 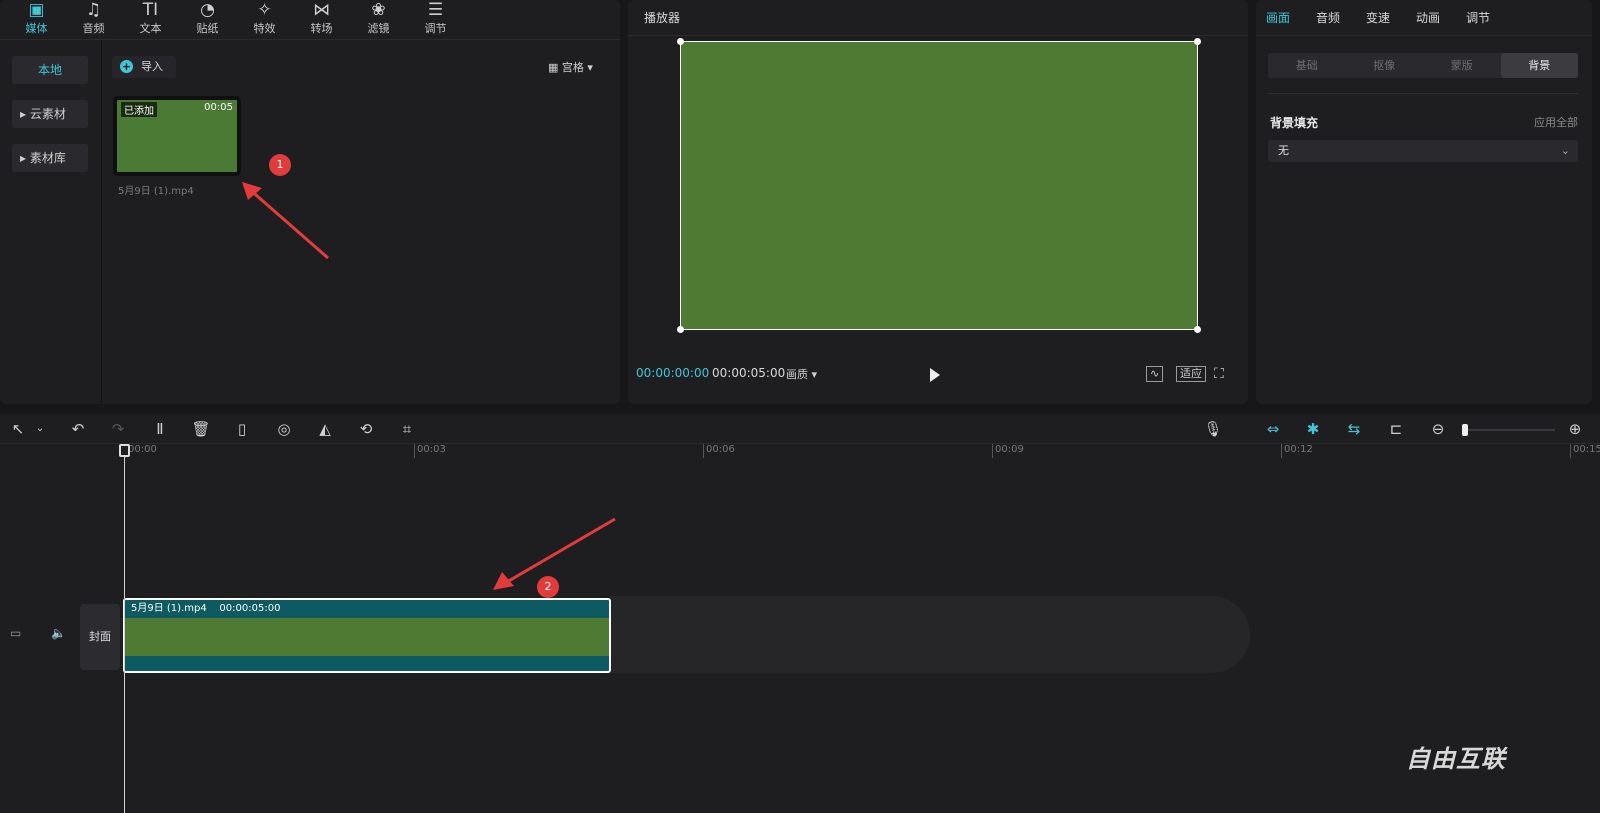 What do you see at coordinates (1283, 150) in the screenshot?
I see `select-value: 无` at bounding box center [1283, 150].